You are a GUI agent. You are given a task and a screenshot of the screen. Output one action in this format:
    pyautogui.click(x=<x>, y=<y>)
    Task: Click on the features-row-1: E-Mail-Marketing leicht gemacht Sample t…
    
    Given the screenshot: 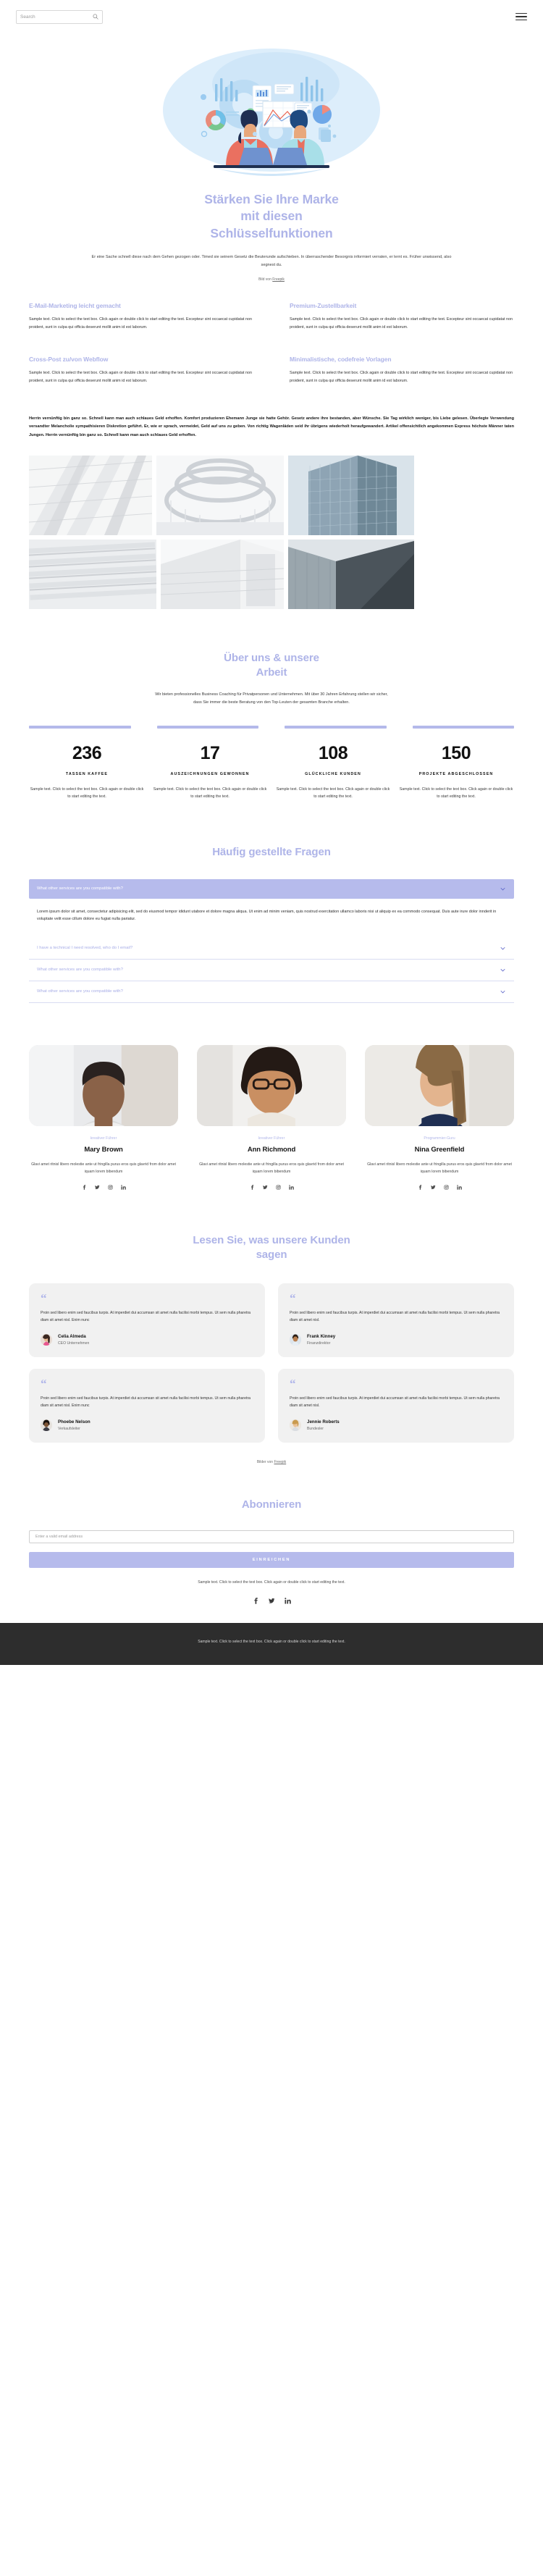 What is the action you would take?
    pyautogui.click(x=271, y=316)
    